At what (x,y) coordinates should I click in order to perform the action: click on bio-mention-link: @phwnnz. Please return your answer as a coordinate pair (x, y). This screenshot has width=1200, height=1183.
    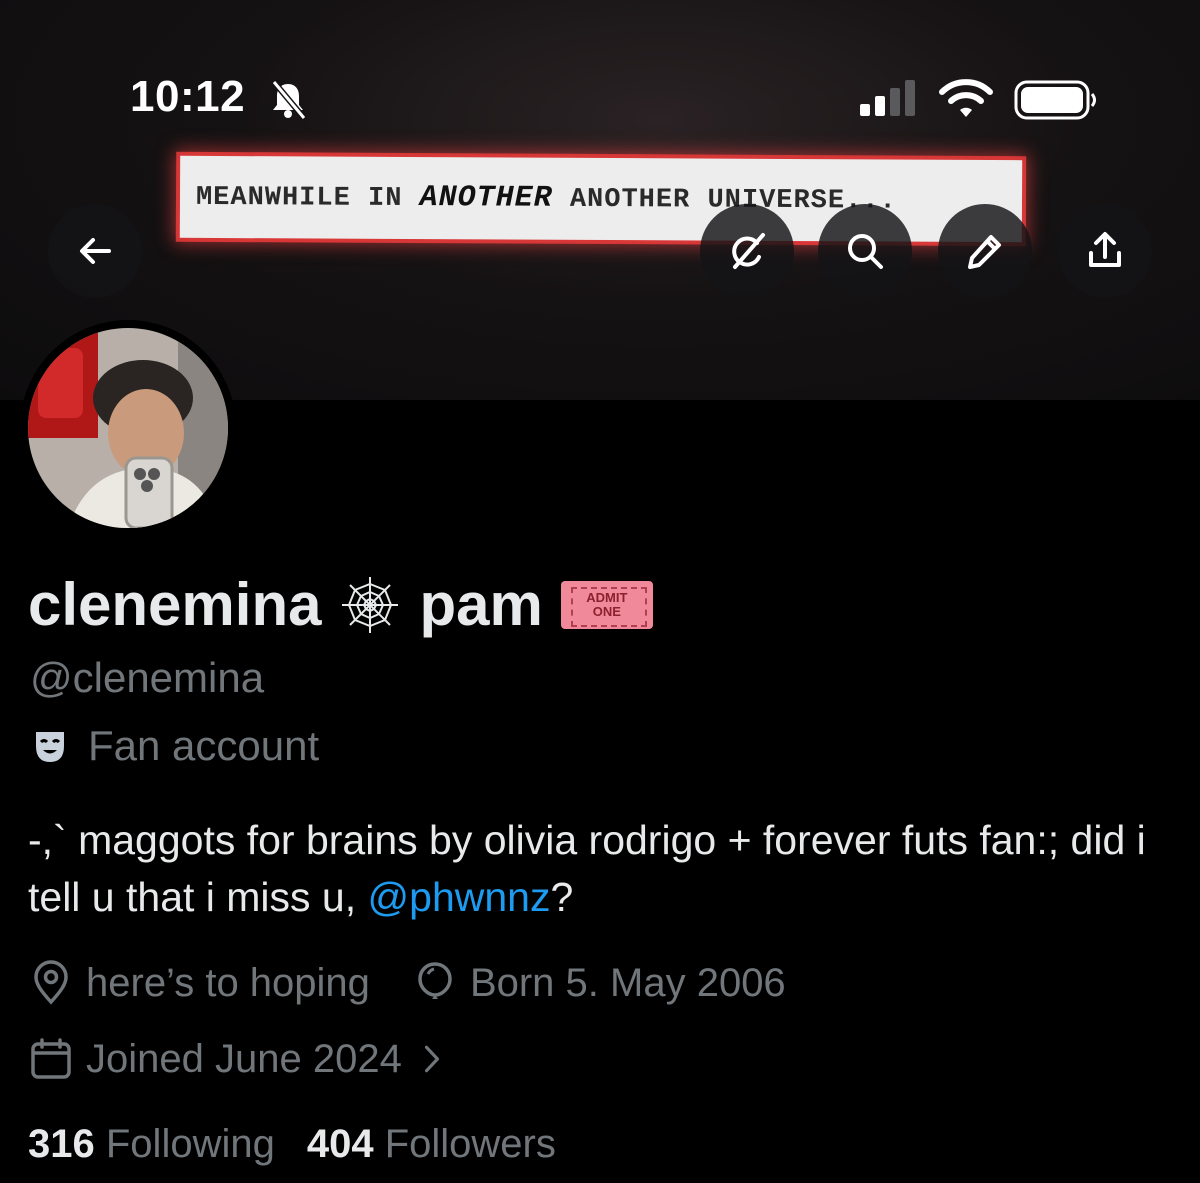
    Looking at the image, I should click on (459, 897).